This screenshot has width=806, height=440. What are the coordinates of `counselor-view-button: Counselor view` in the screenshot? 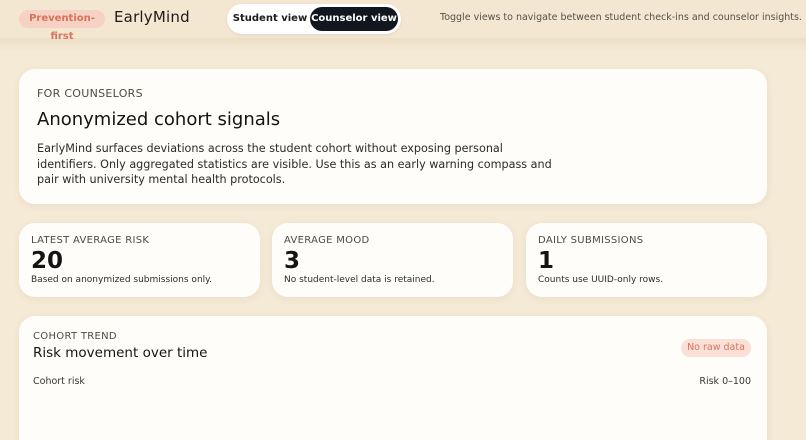 It's located at (354, 19).